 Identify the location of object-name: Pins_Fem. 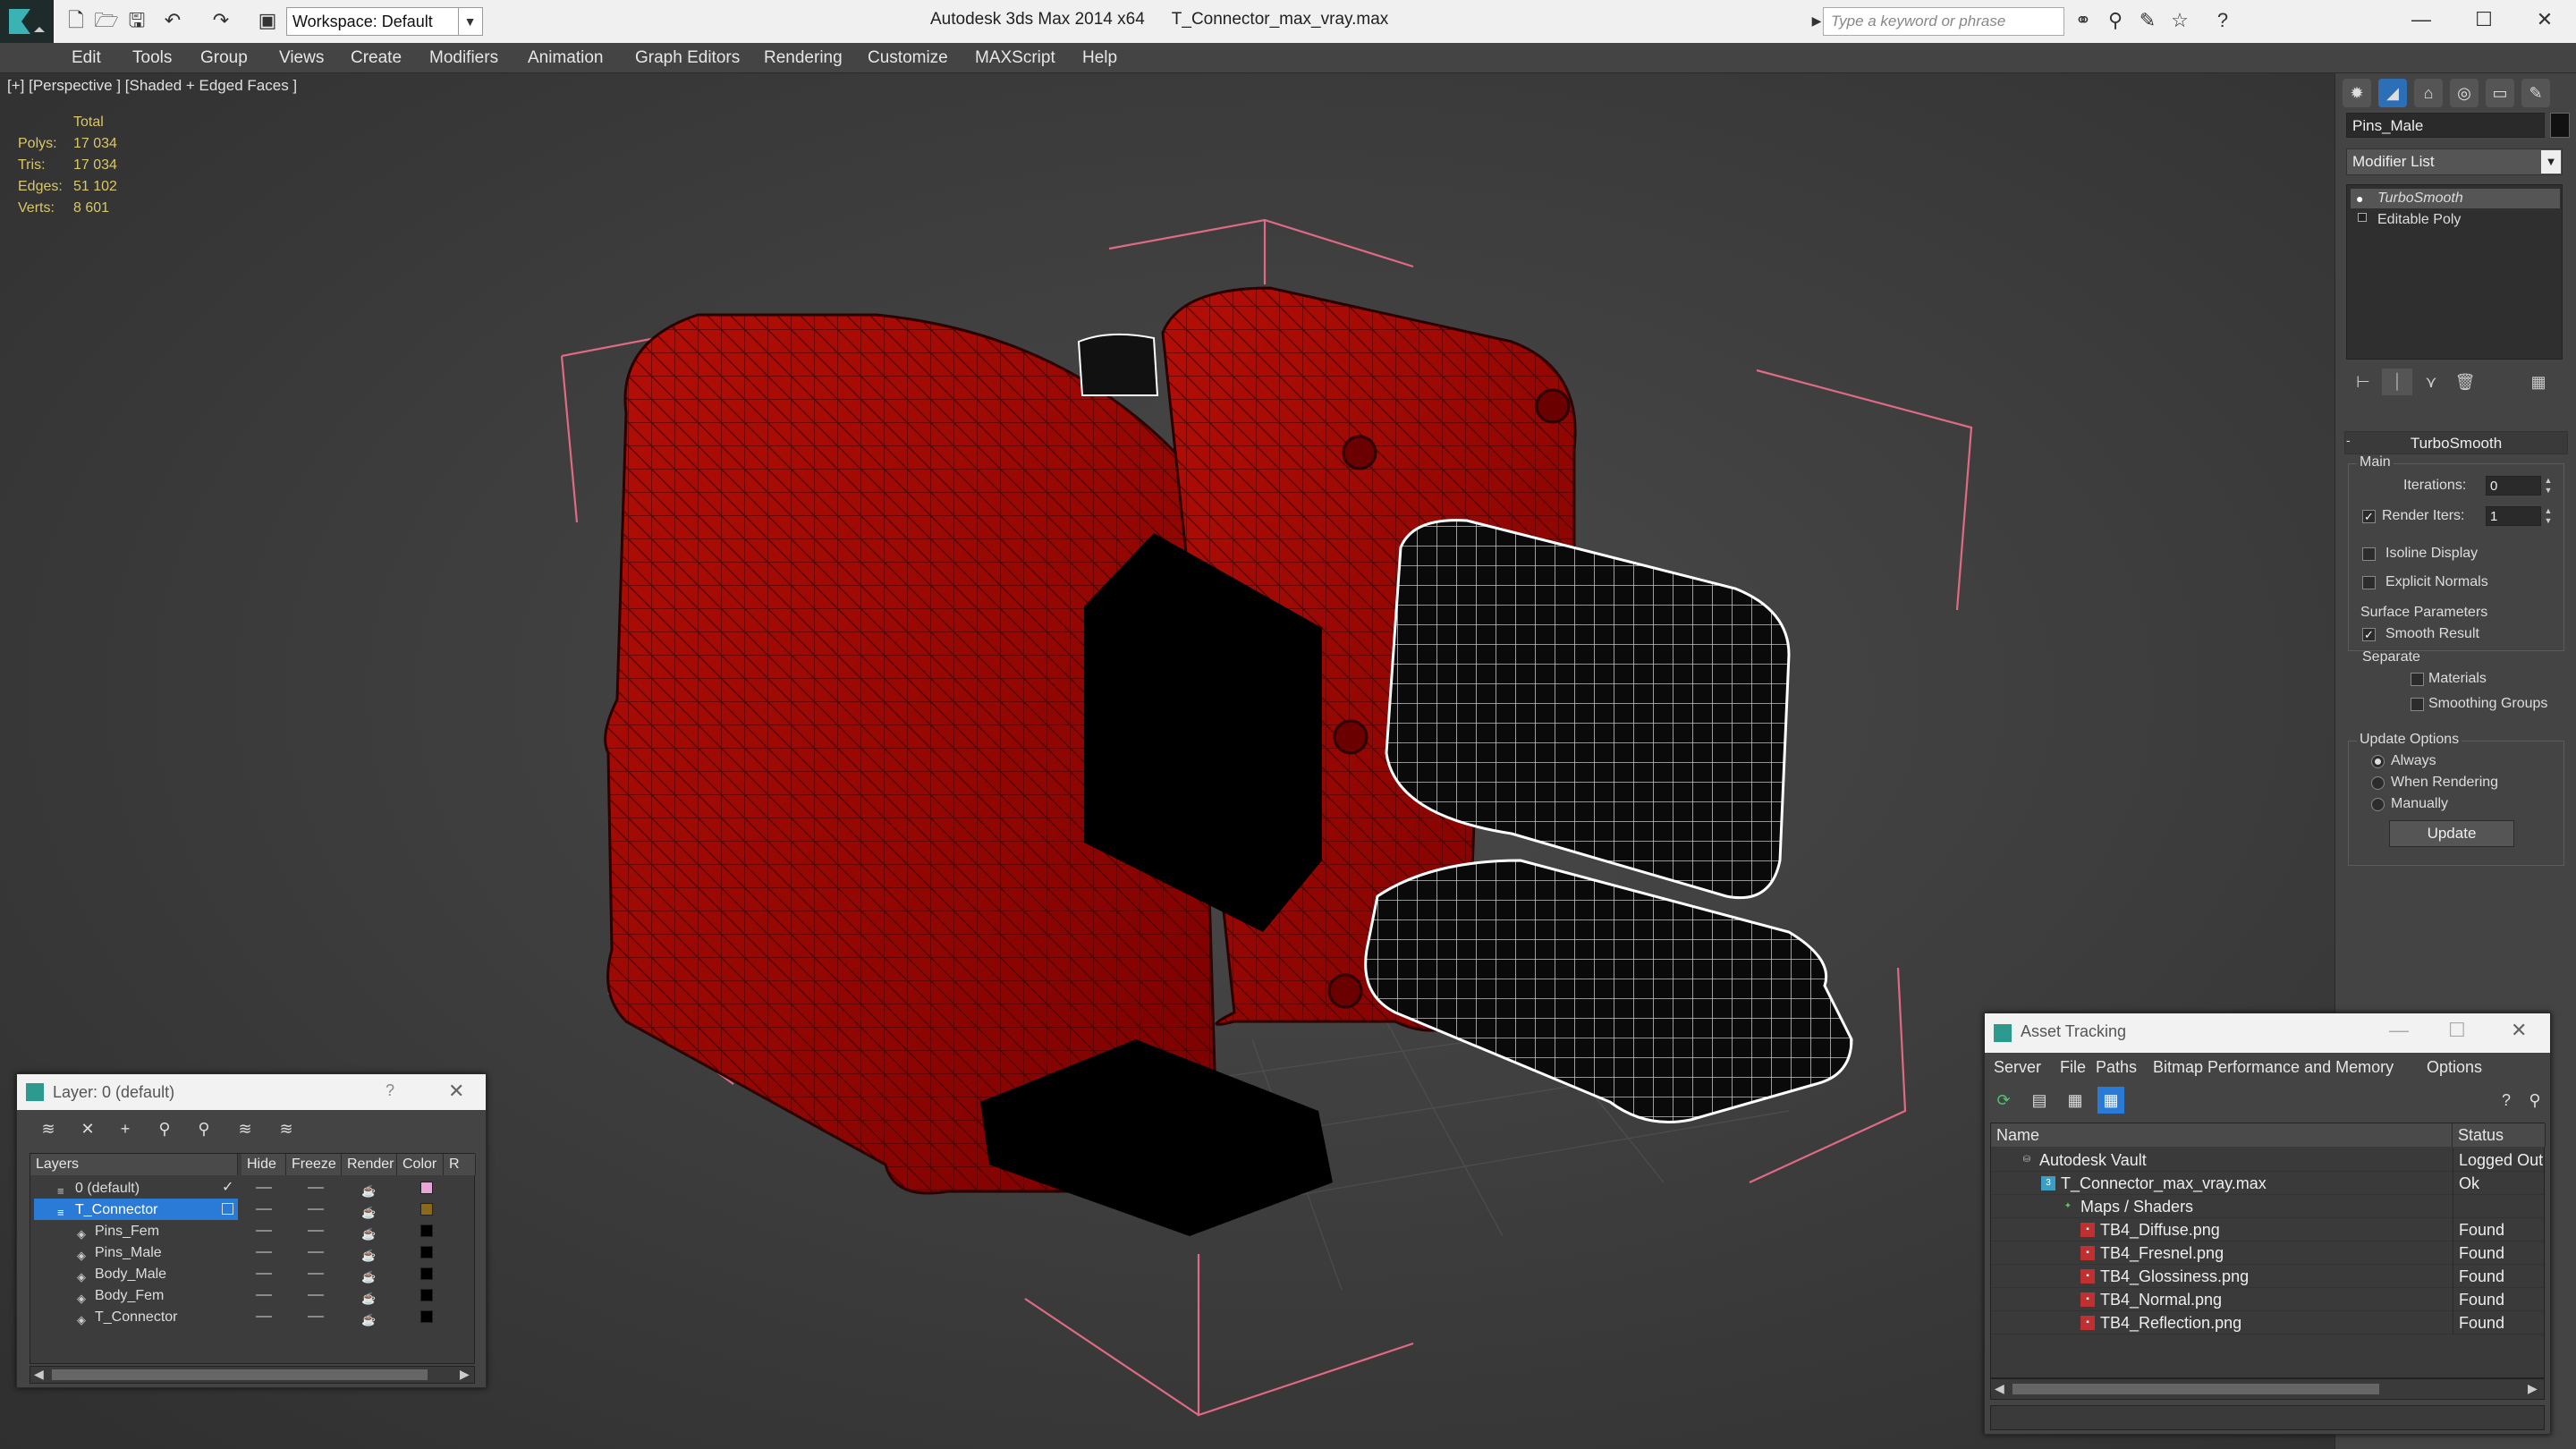
(129, 1231).